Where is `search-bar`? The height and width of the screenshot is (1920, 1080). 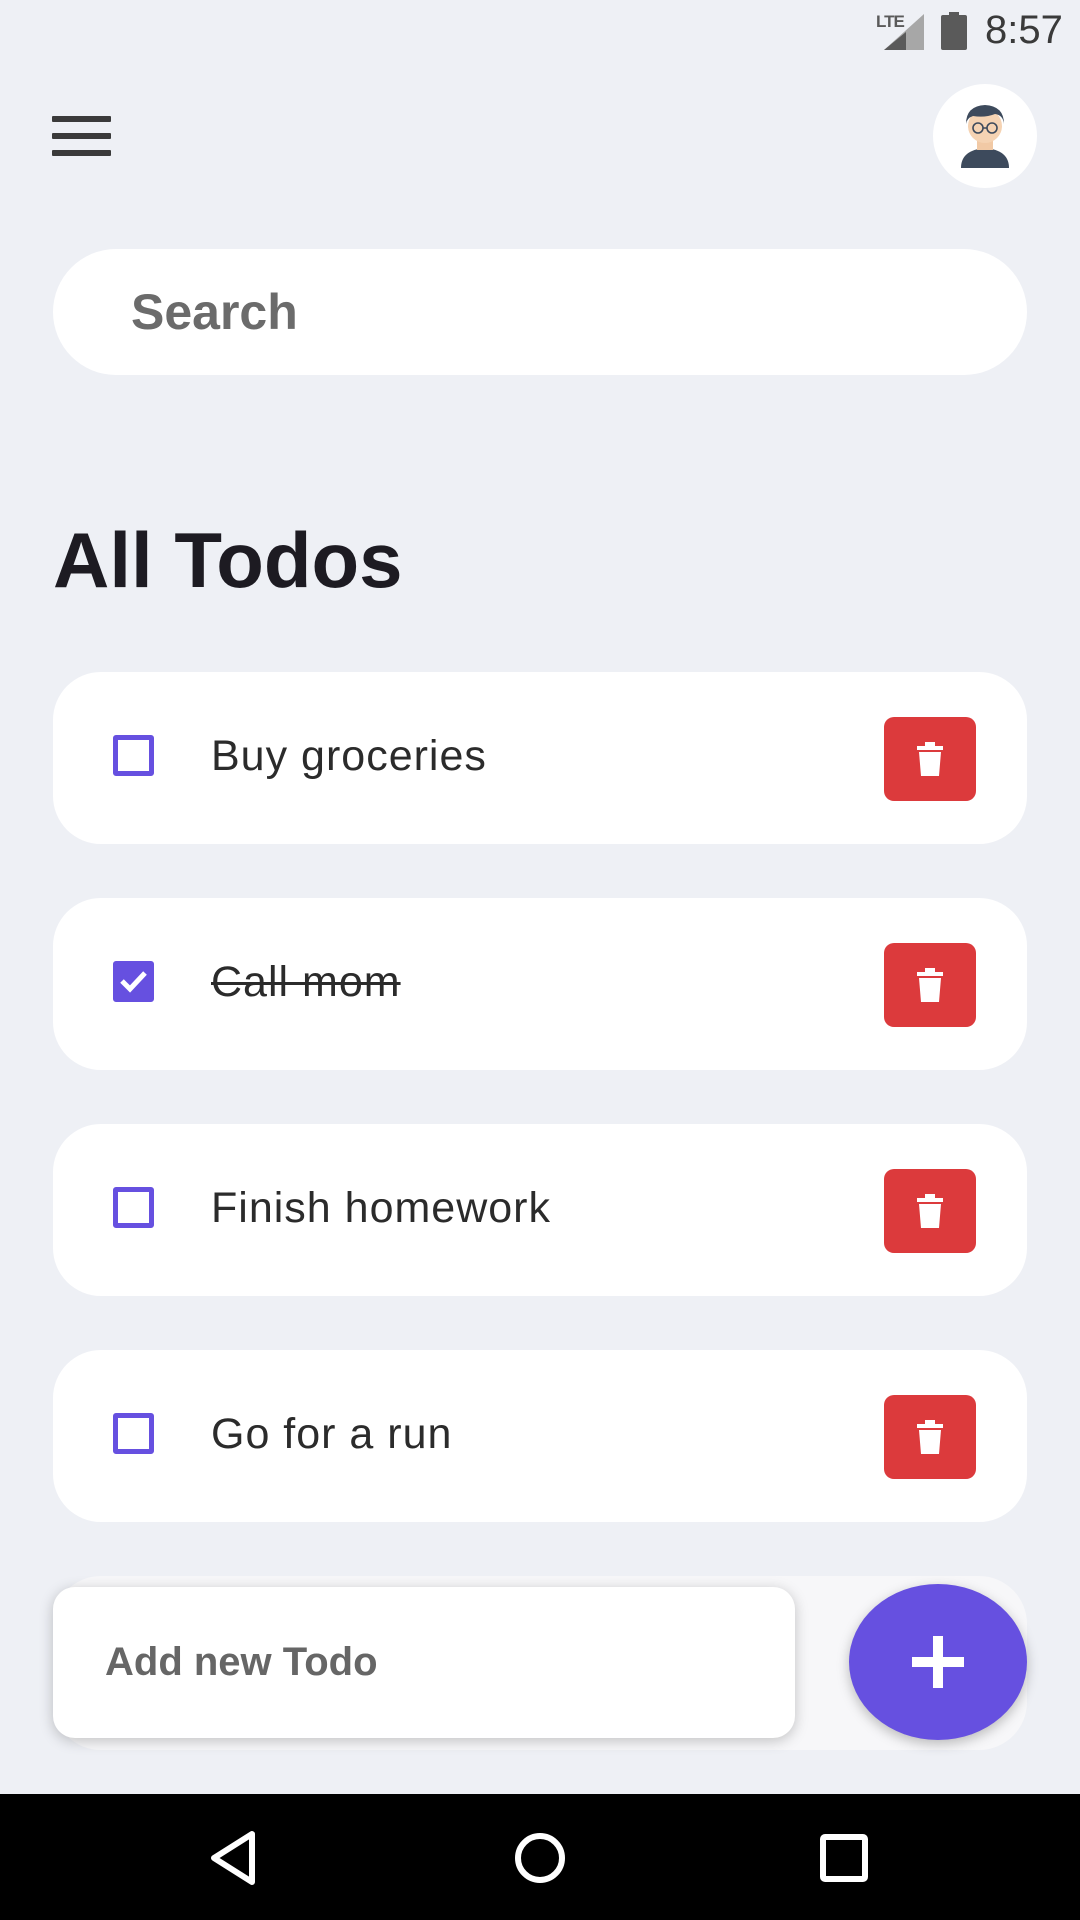 search-bar is located at coordinates (540, 312).